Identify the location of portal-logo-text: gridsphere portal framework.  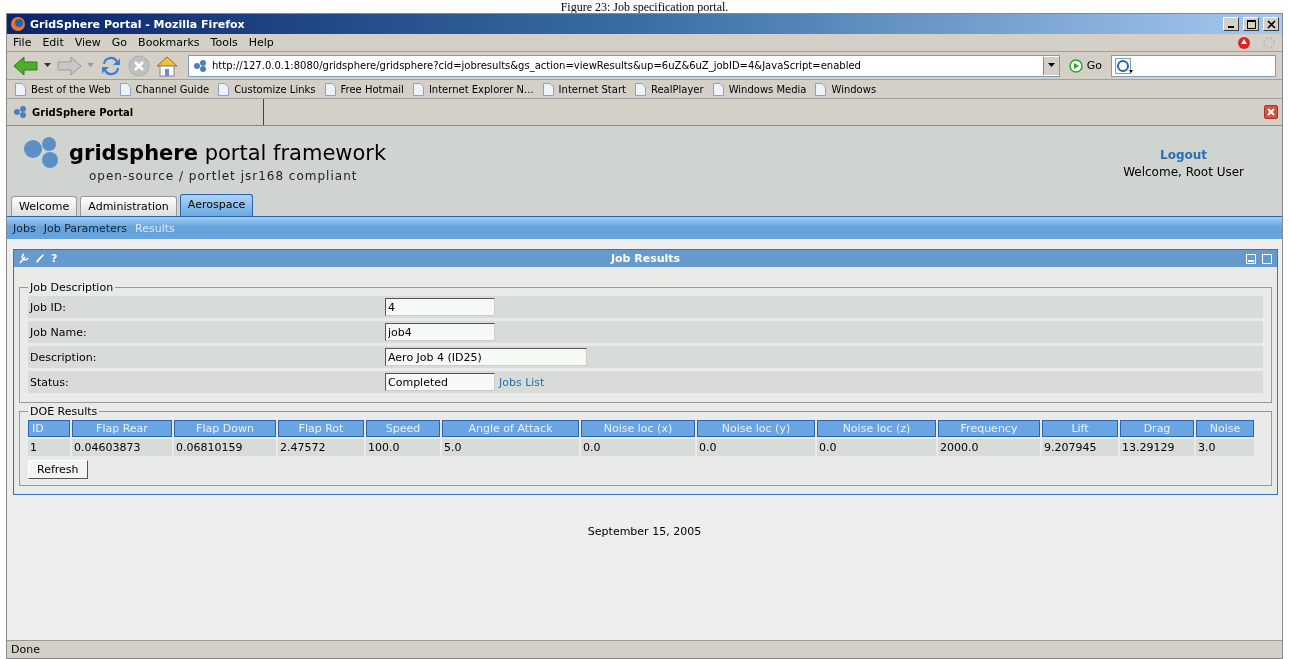
(228, 153).